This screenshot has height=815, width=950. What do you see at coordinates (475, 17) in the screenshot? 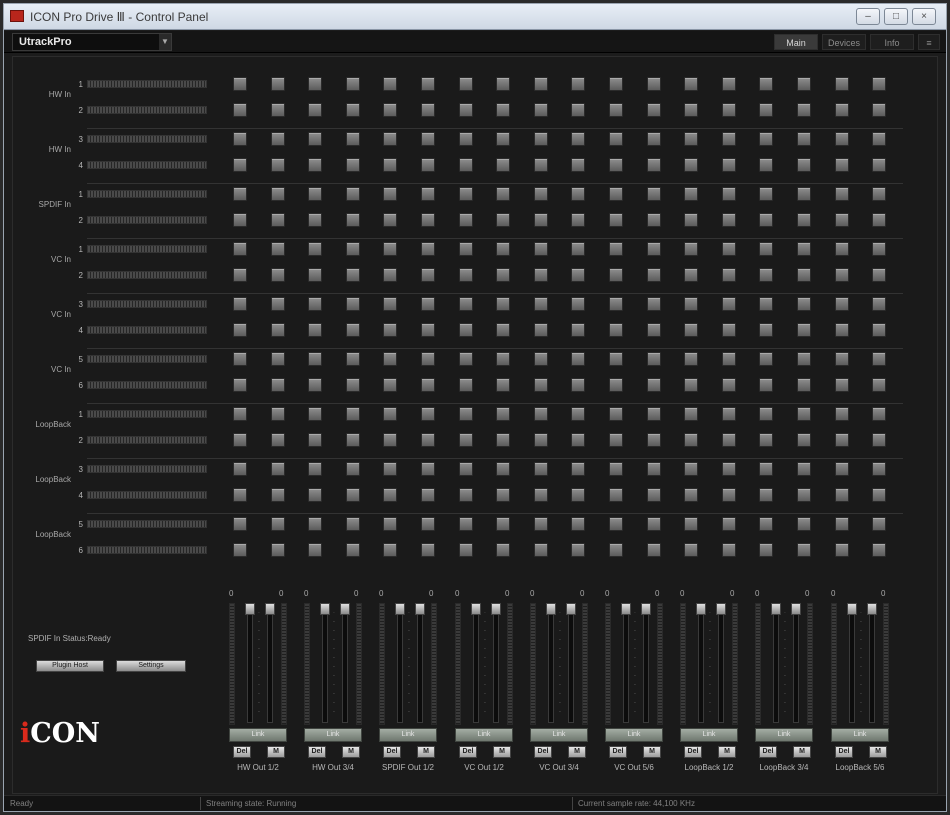
I see `title-bar: ICON Pro Drive Ⅲ - Control Panel – □ ×` at bounding box center [475, 17].